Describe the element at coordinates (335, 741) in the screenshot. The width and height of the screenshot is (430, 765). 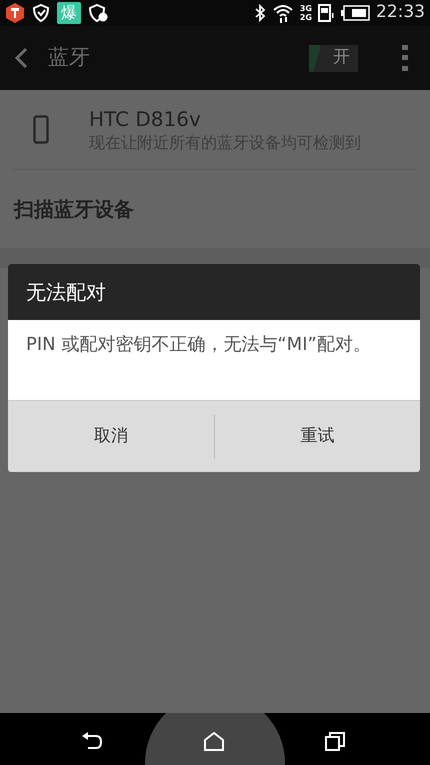
I see `recent-apps-icon` at that location.